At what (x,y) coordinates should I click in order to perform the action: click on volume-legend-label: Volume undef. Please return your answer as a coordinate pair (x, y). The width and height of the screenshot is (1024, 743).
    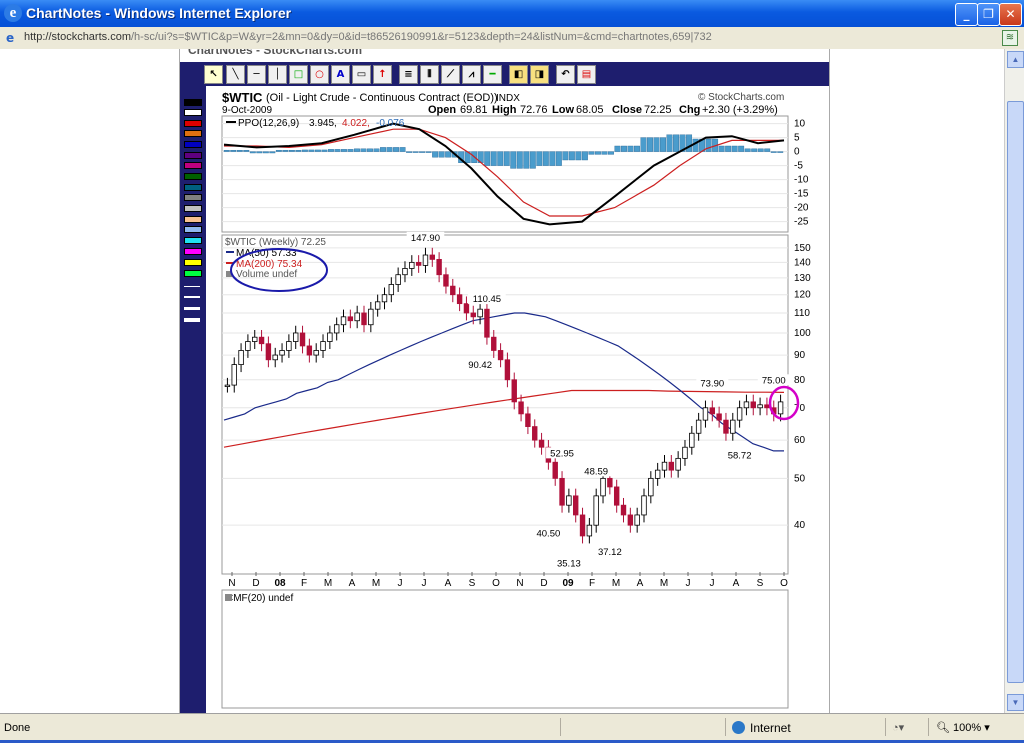
    Looking at the image, I should click on (266, 274).